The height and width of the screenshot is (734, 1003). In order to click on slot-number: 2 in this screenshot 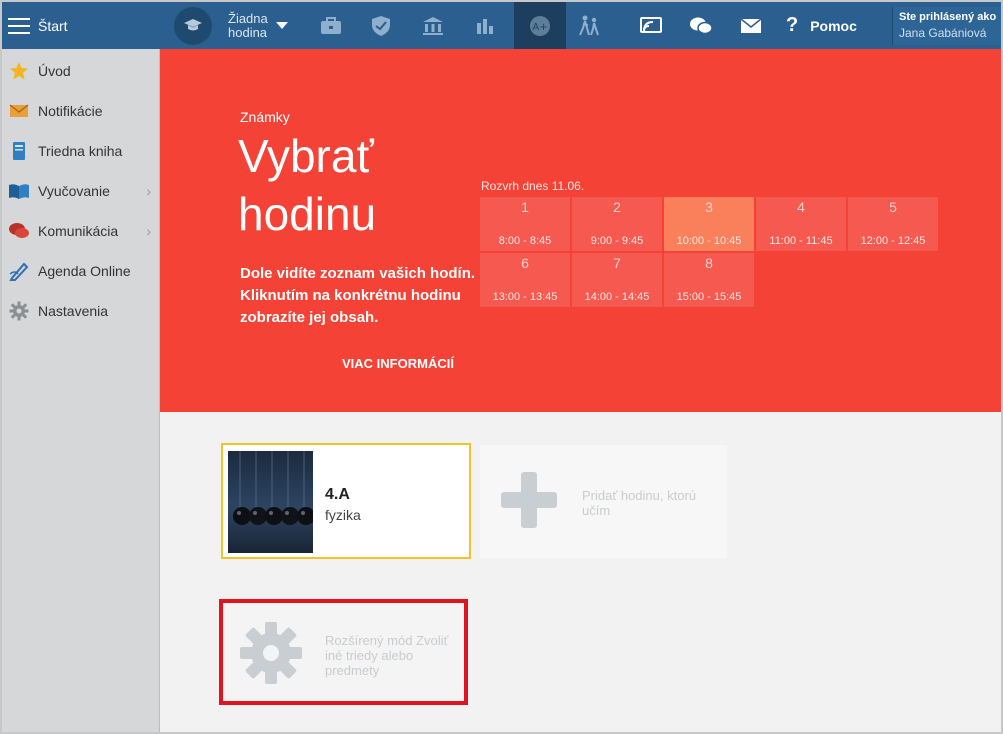, I will do `click(617, 207)`.